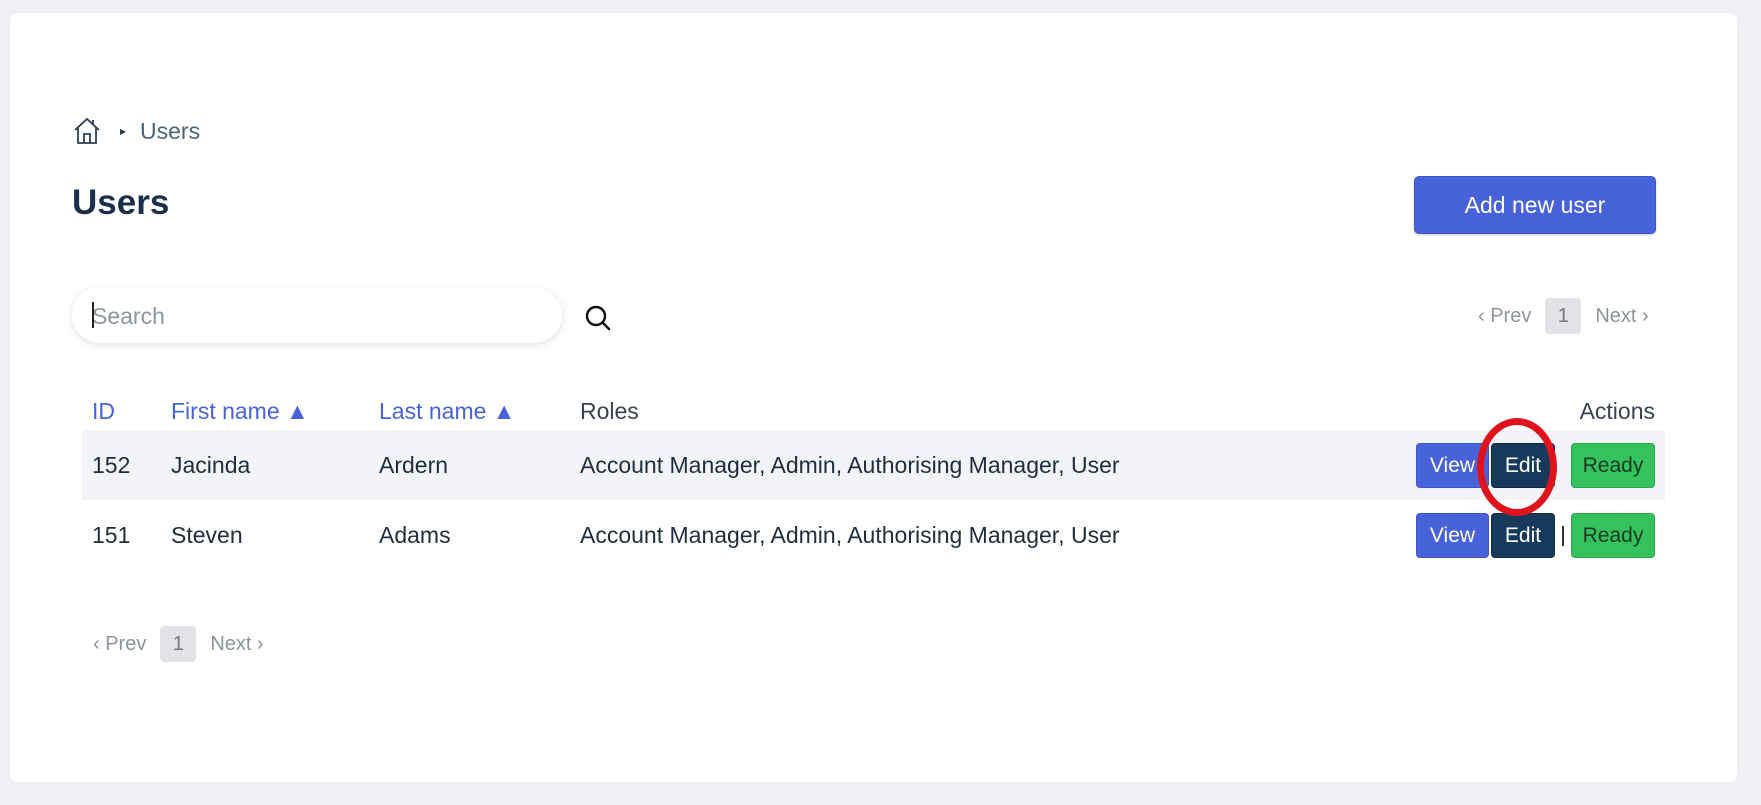 The height and width of the screenshot is (805, 1761). What do you see at coordinates (240, 411) in the screenshot?
I see `column-header-first-name: First name ▲` at bounding box center [240, 411].